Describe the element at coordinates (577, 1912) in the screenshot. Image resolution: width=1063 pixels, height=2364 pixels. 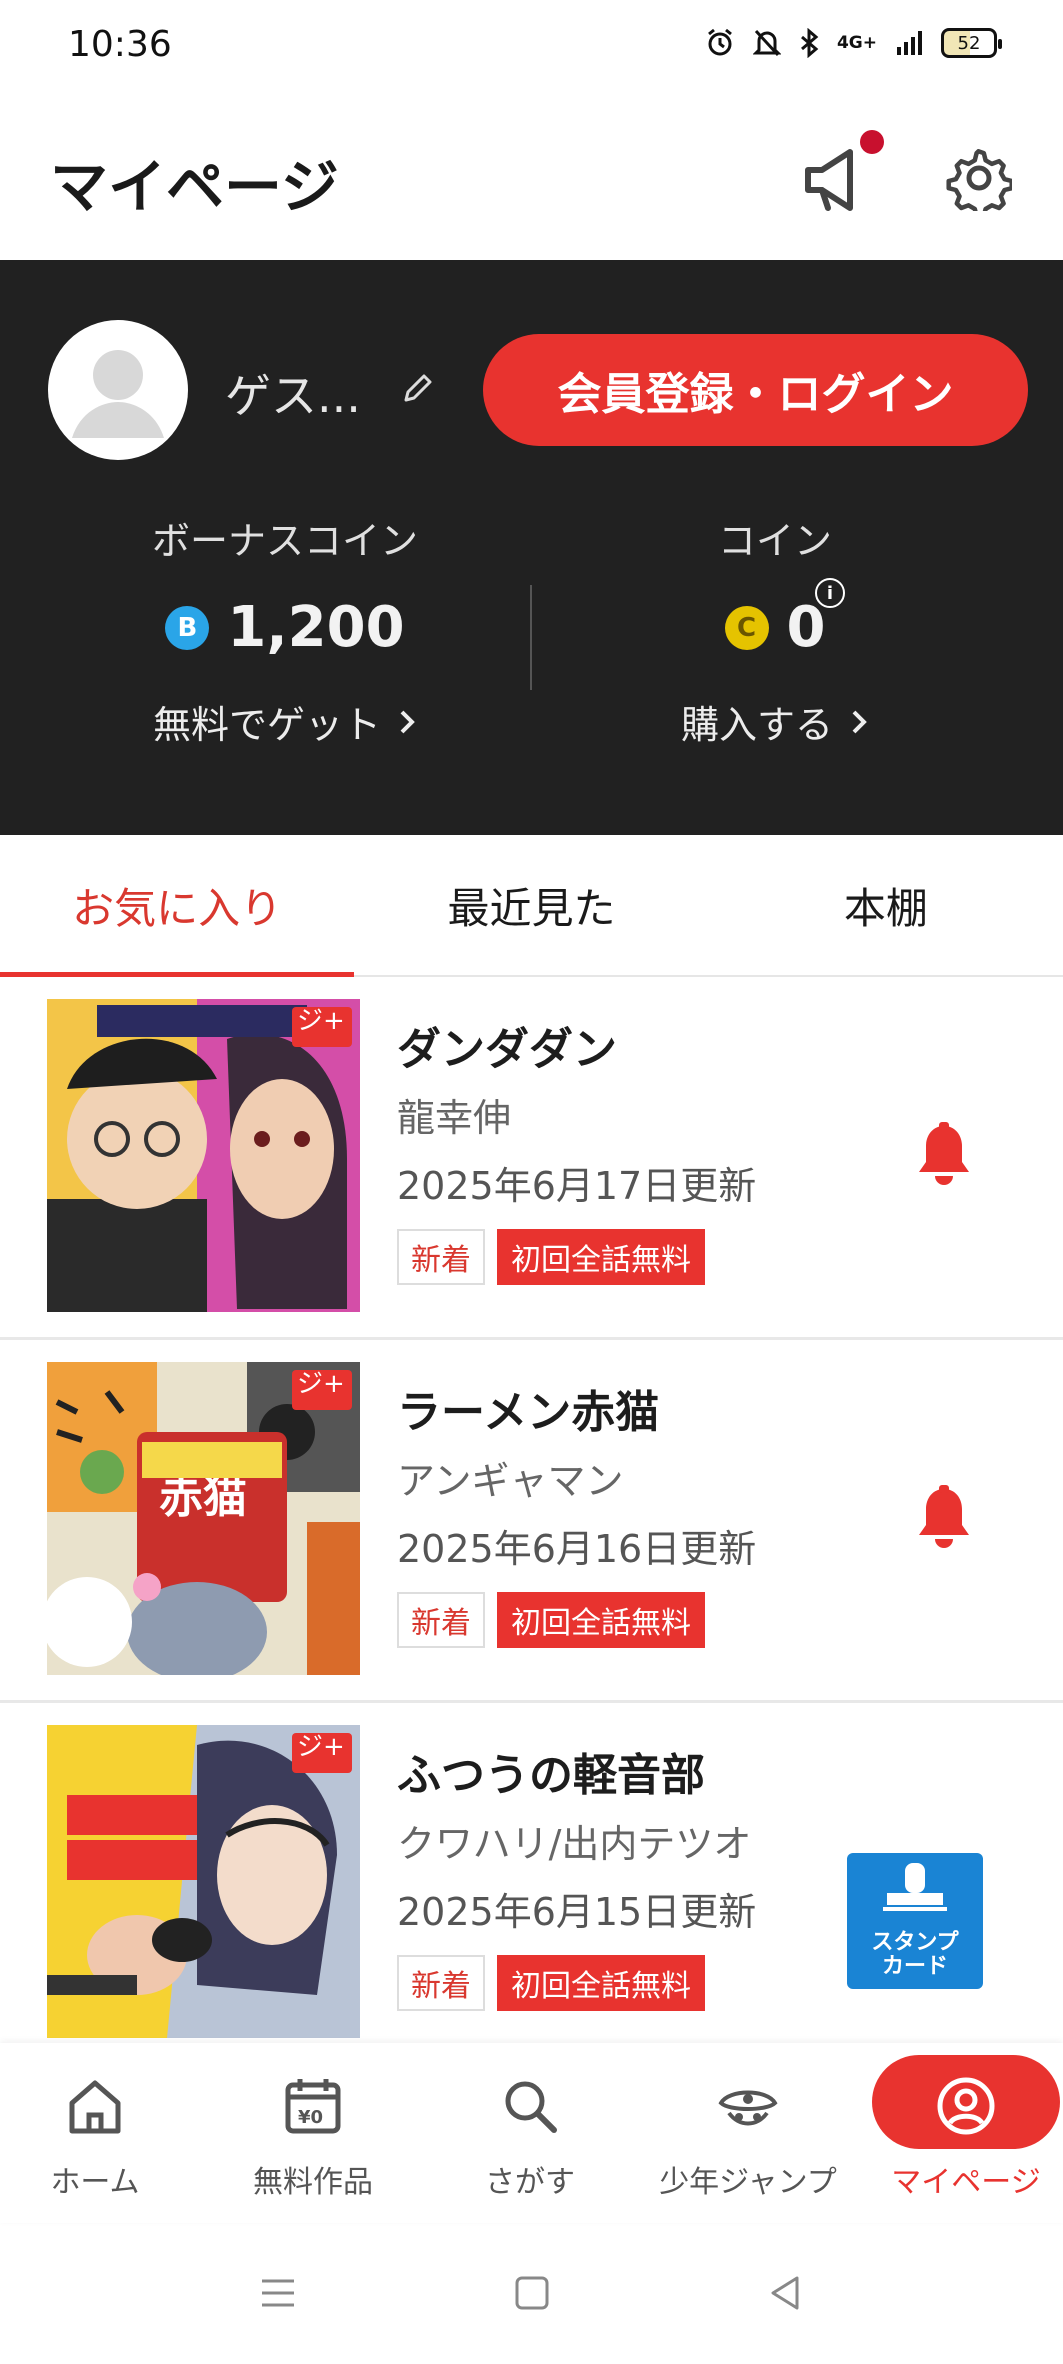
I see `item-date: 2025年6月15日更新` at that location.